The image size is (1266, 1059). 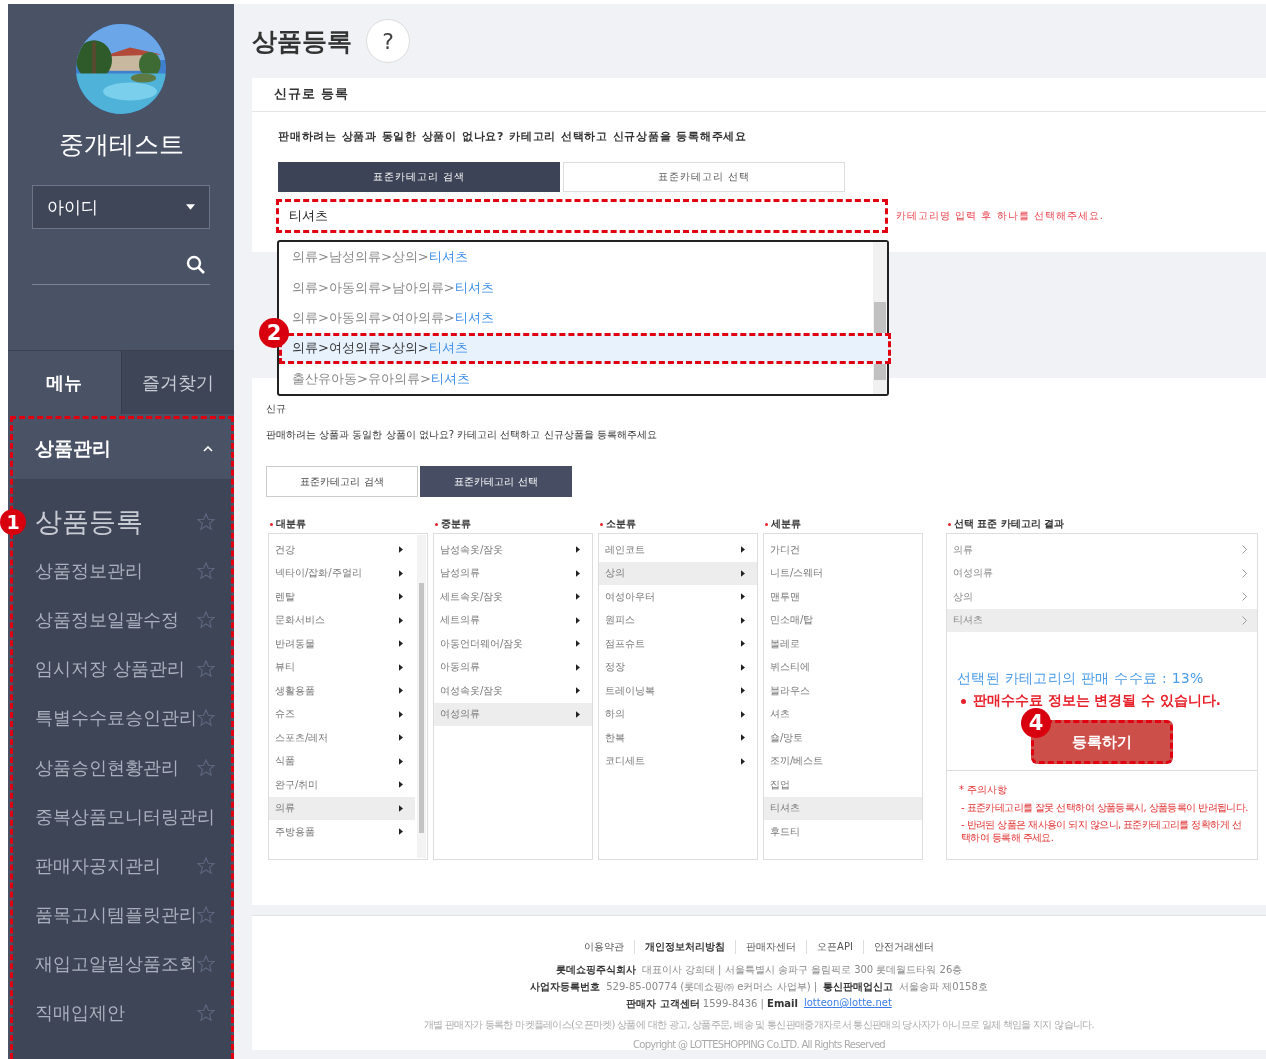 I want to click on menu-item: 판매자공지관리, so click(x=98, y=865).